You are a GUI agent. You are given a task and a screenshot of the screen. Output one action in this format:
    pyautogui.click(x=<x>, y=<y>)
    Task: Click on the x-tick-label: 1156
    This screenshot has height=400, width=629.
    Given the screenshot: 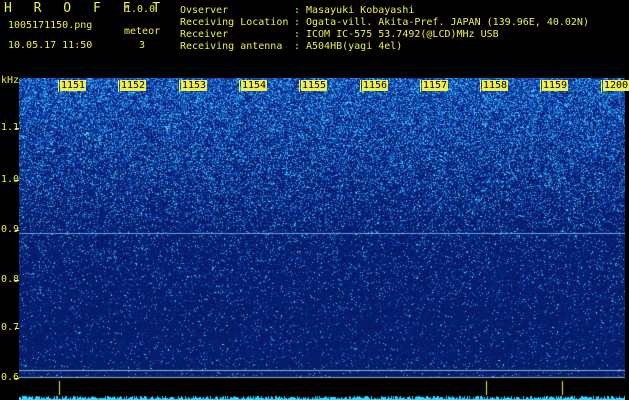 What is the action you would take?
    pyautogui.click(x=375, y=85)
    